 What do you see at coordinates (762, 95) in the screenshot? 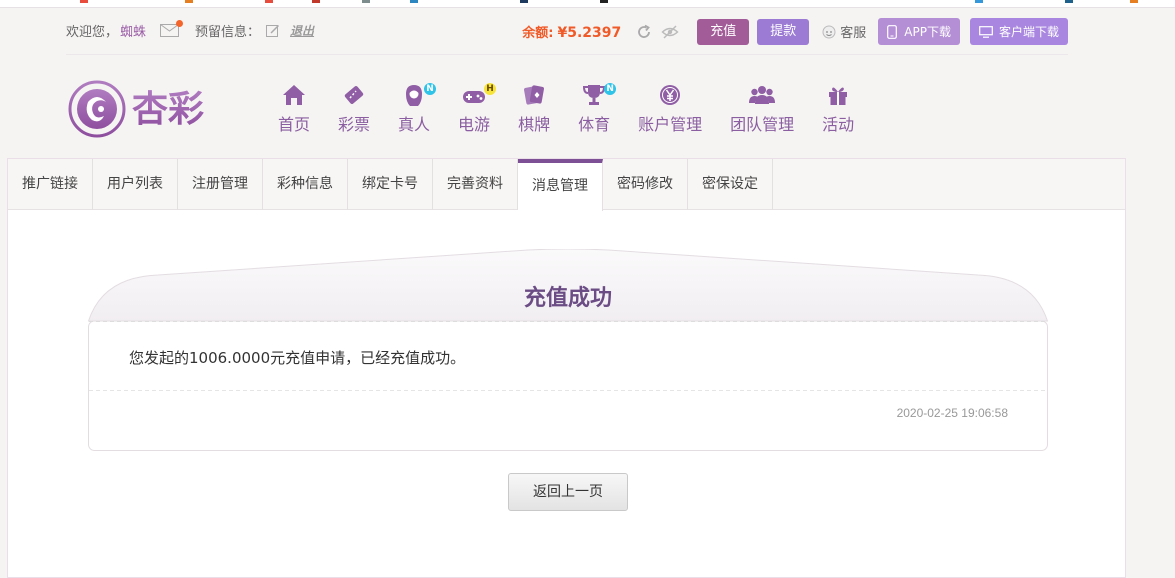
I see `team-icon` at bounding box center [762, 95].